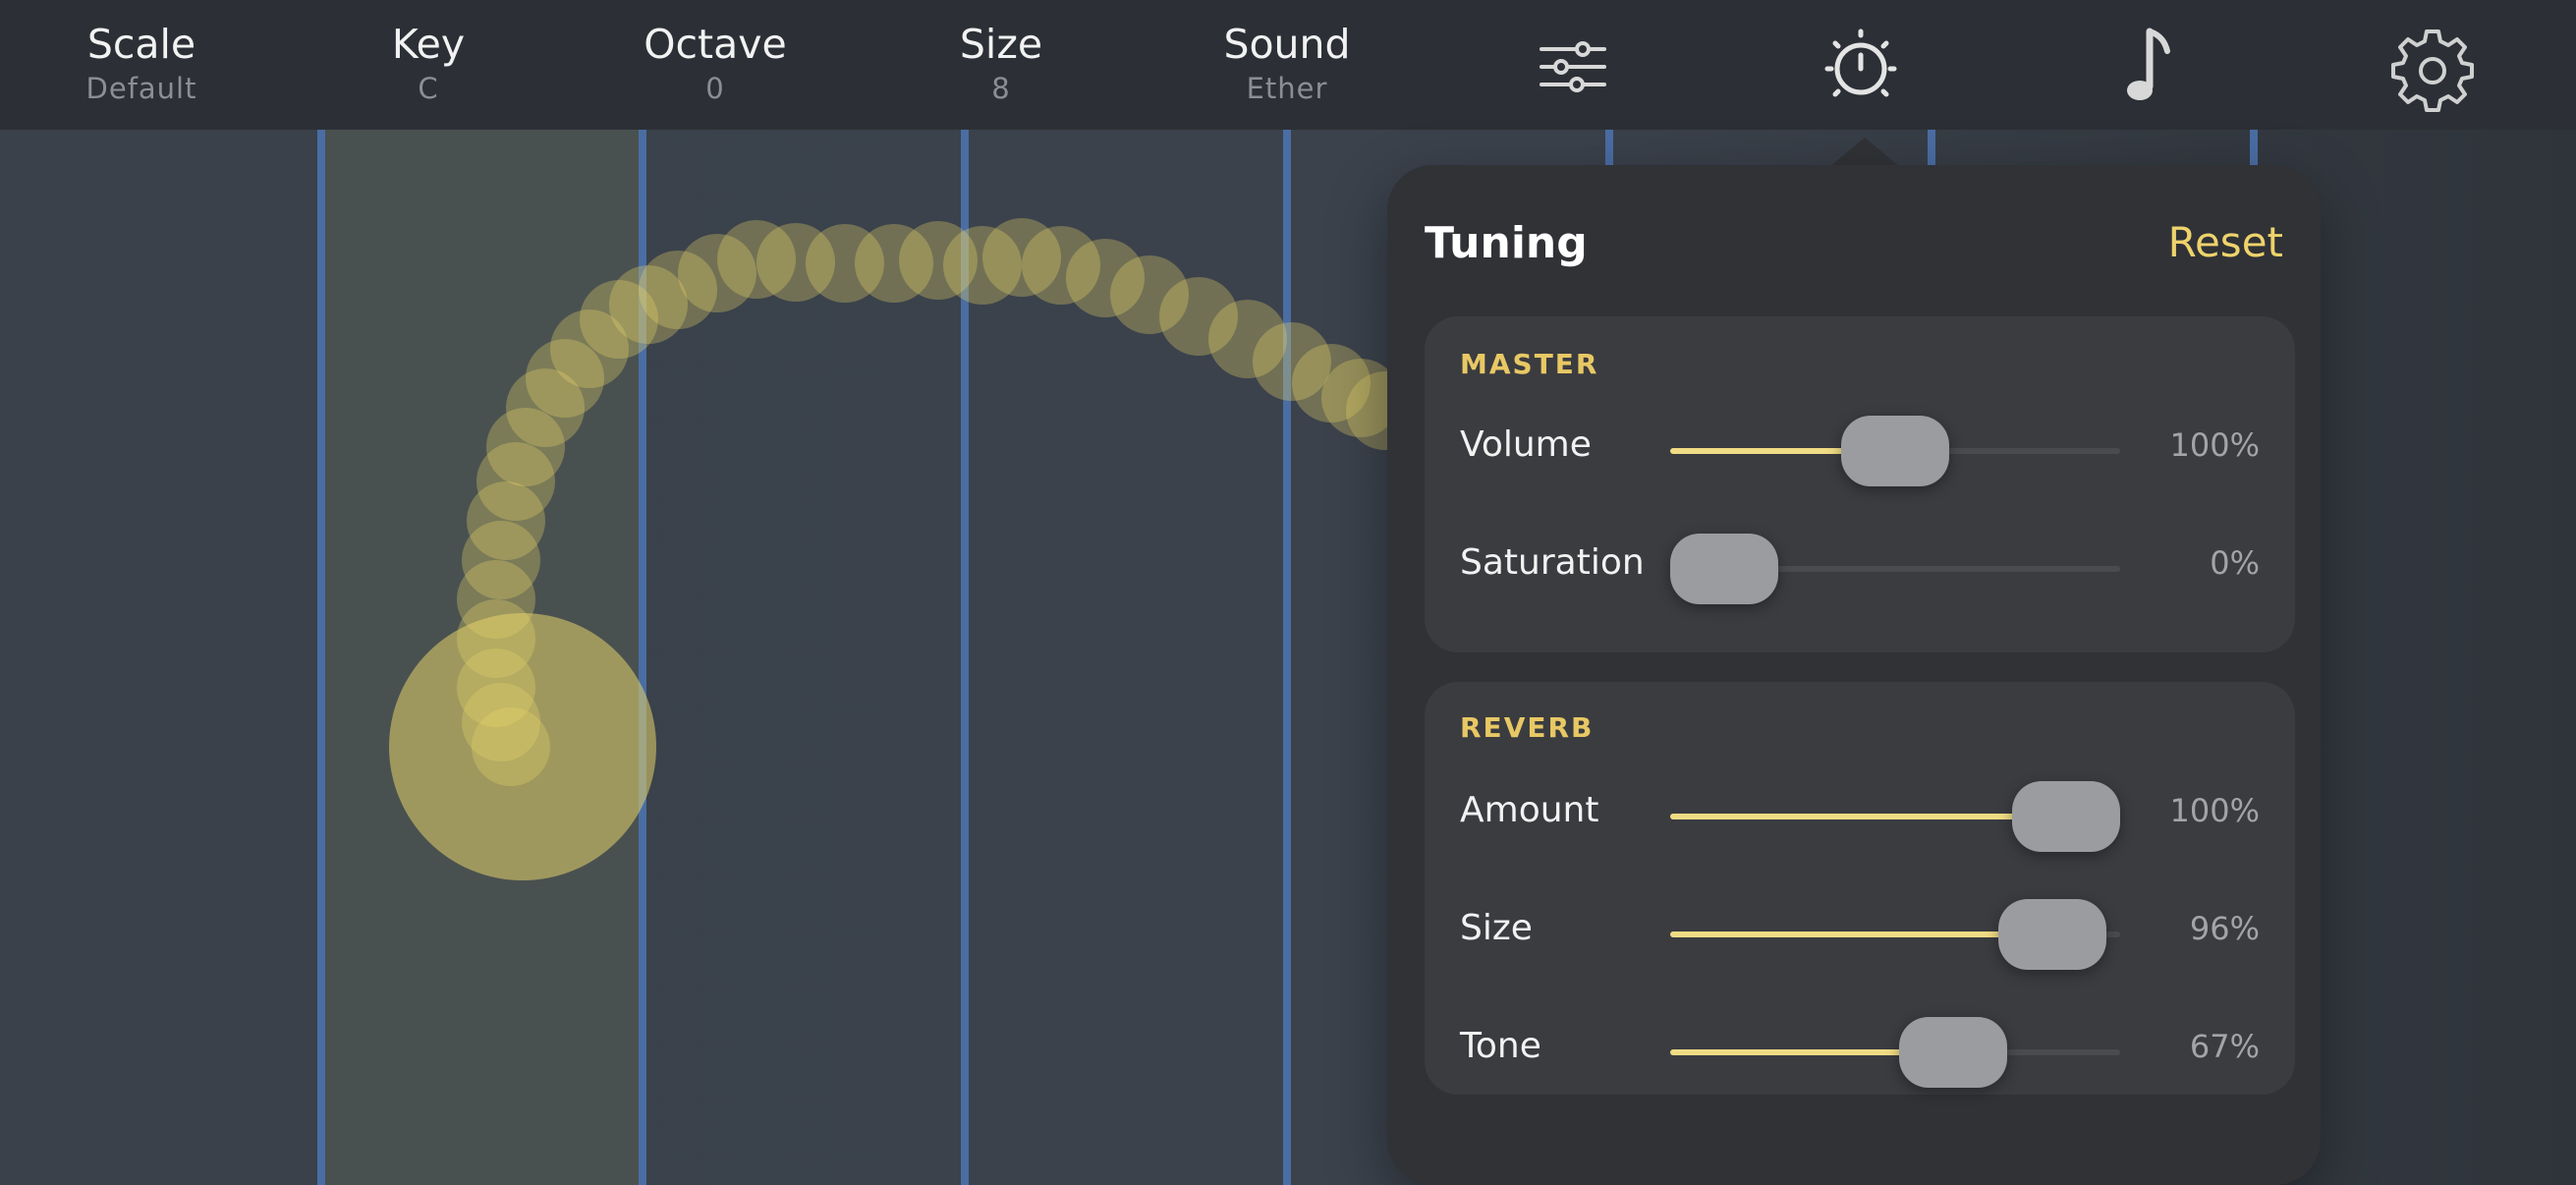 This screenshot has width=2576, height=1185. Describe the element at coordinates (141, 89) in the screenshot. I see `scale-value: Default` at that location.